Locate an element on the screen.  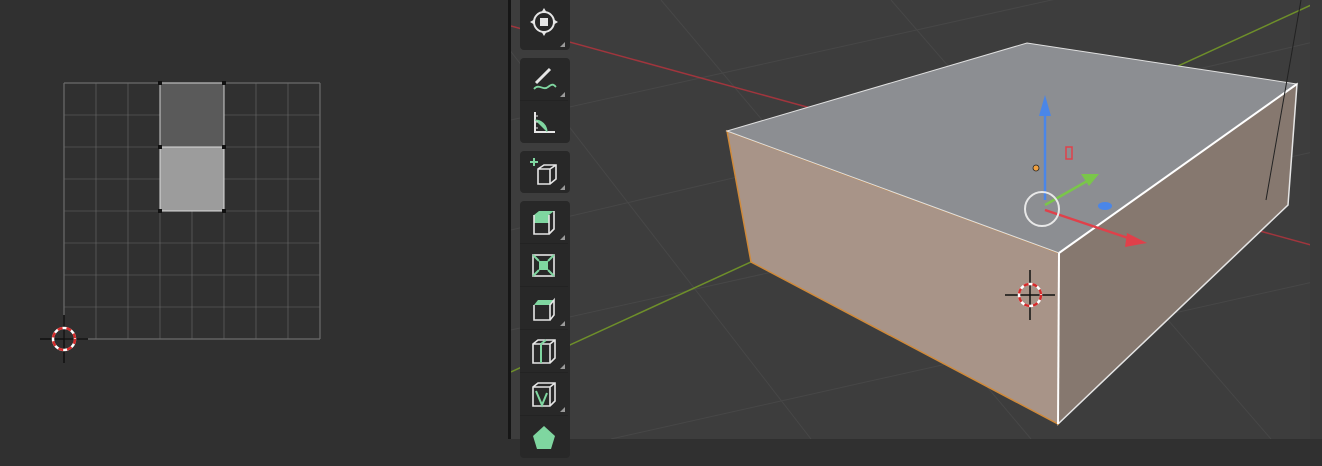
add-cube-tool-button is located at coordinates (544, 172).